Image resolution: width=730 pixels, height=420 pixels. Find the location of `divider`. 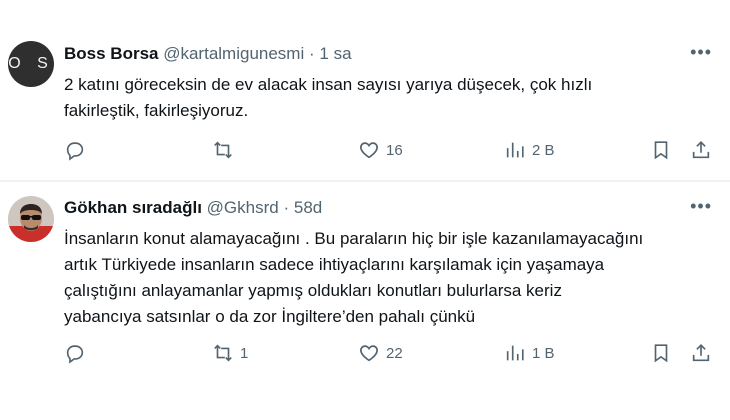

divider is located at coordinates (365, 181).